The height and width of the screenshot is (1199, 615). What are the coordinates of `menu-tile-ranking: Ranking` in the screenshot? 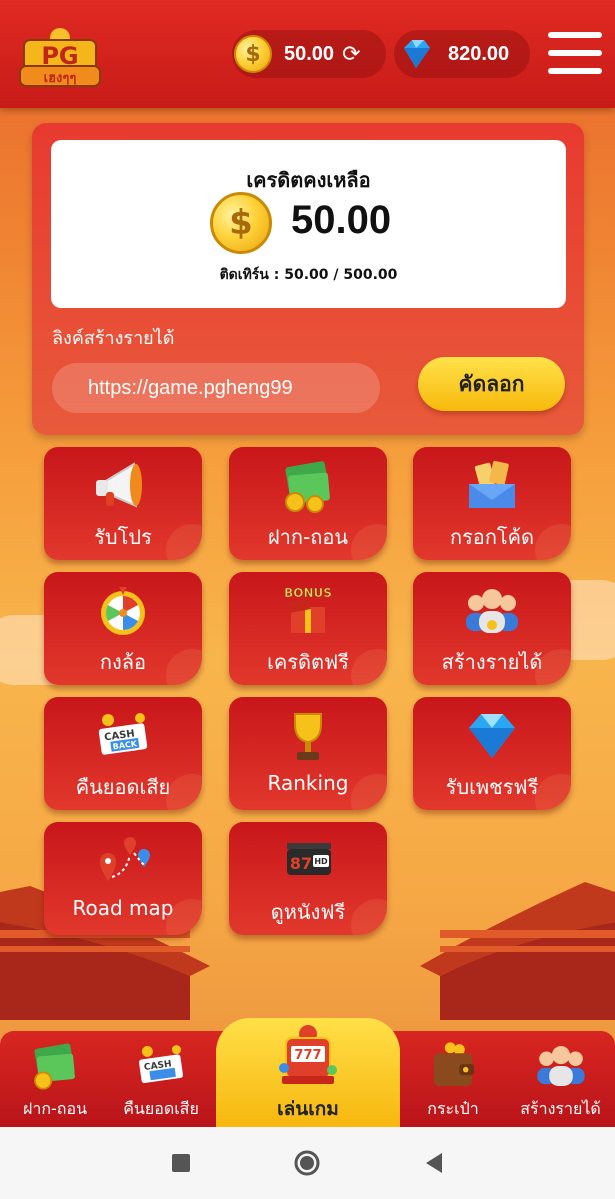 It's located at (308, 753).